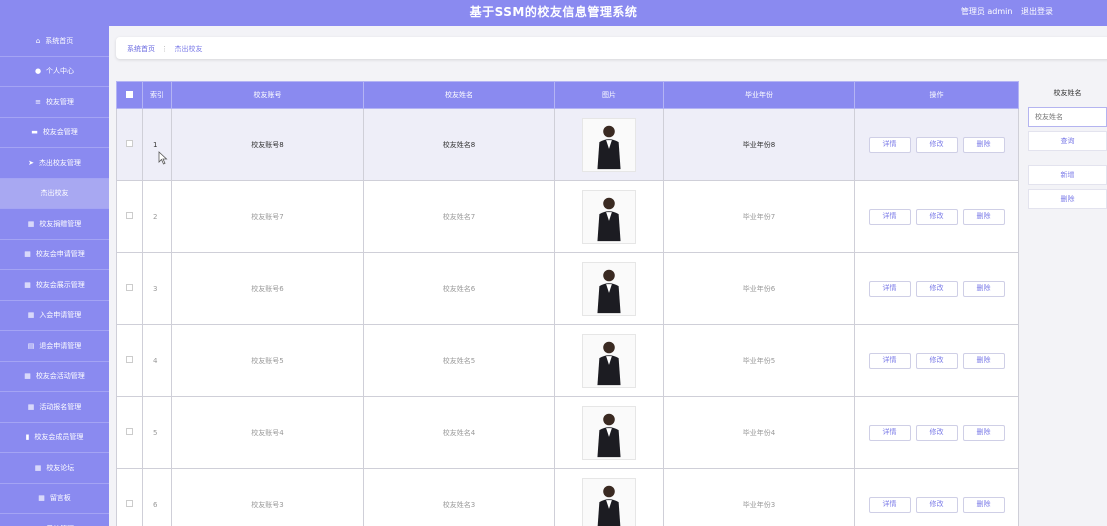 This screenshot has width=1107, height=526. I want to click on row-year: 毕业年份3, so click(759, 497).